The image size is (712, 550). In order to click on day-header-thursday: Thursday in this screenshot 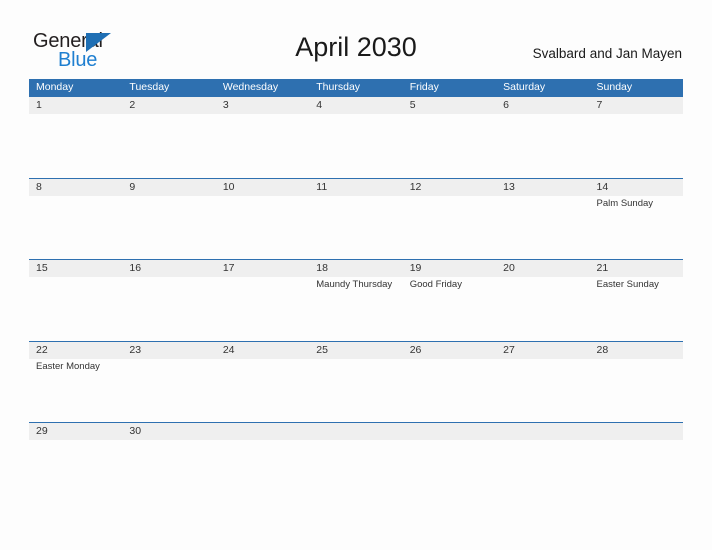, I will do `click(338, 87)`.